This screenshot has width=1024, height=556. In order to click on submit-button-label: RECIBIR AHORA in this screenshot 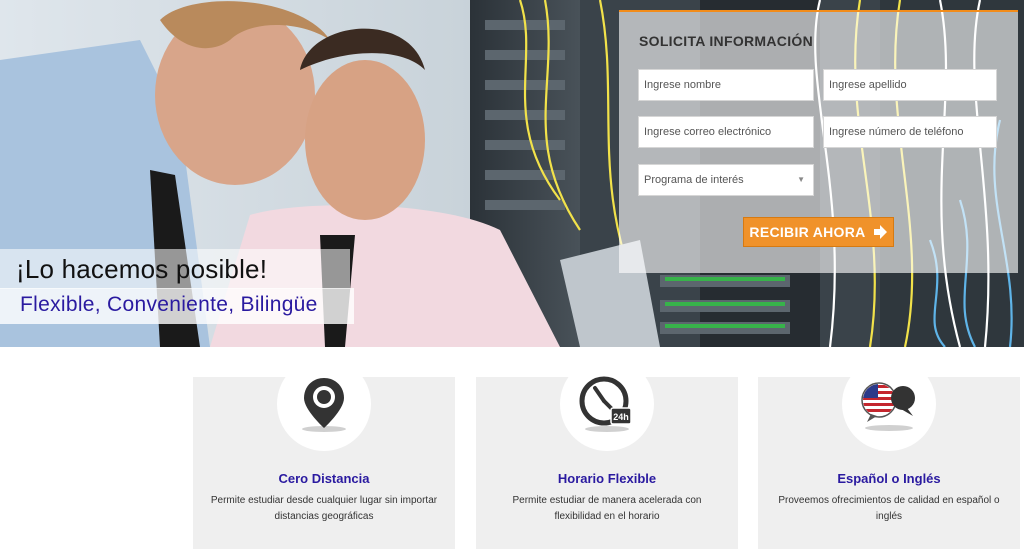, I will do `click(807, 232)`.